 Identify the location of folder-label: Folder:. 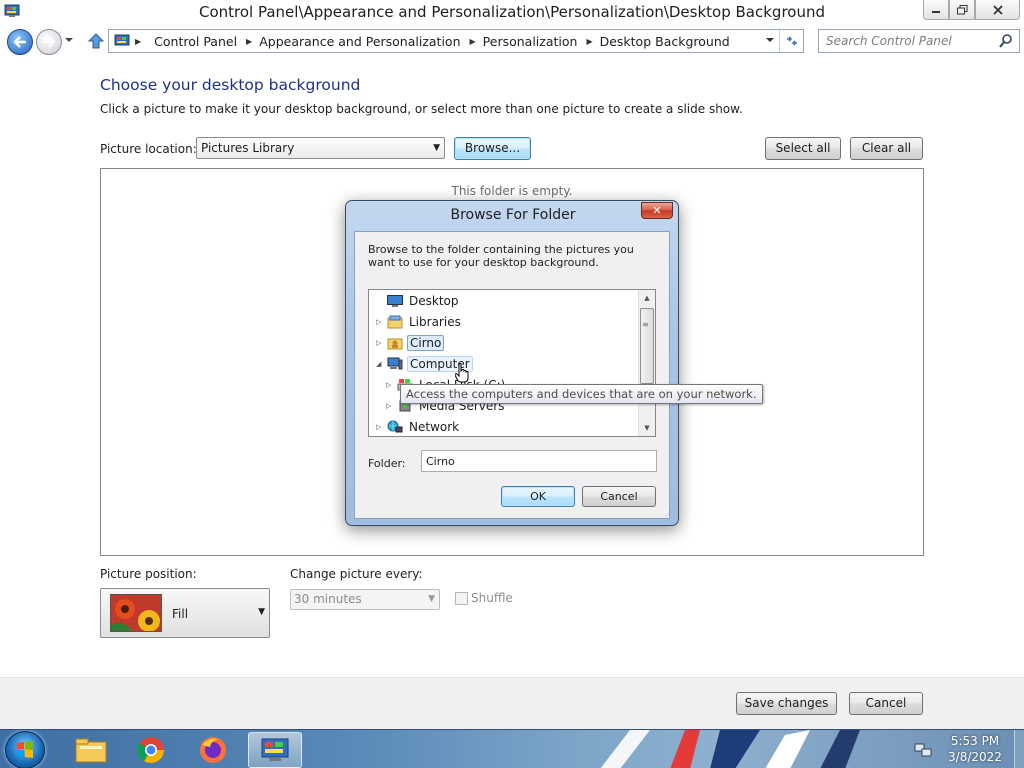
(387, 463).